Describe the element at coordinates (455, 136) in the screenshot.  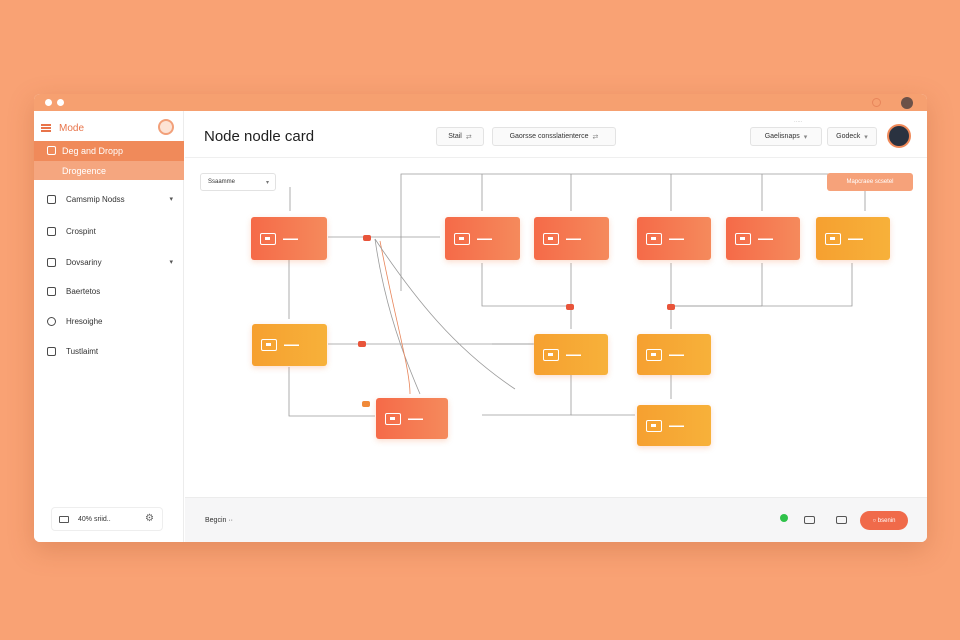
I see `button-label: Stail` at that location.